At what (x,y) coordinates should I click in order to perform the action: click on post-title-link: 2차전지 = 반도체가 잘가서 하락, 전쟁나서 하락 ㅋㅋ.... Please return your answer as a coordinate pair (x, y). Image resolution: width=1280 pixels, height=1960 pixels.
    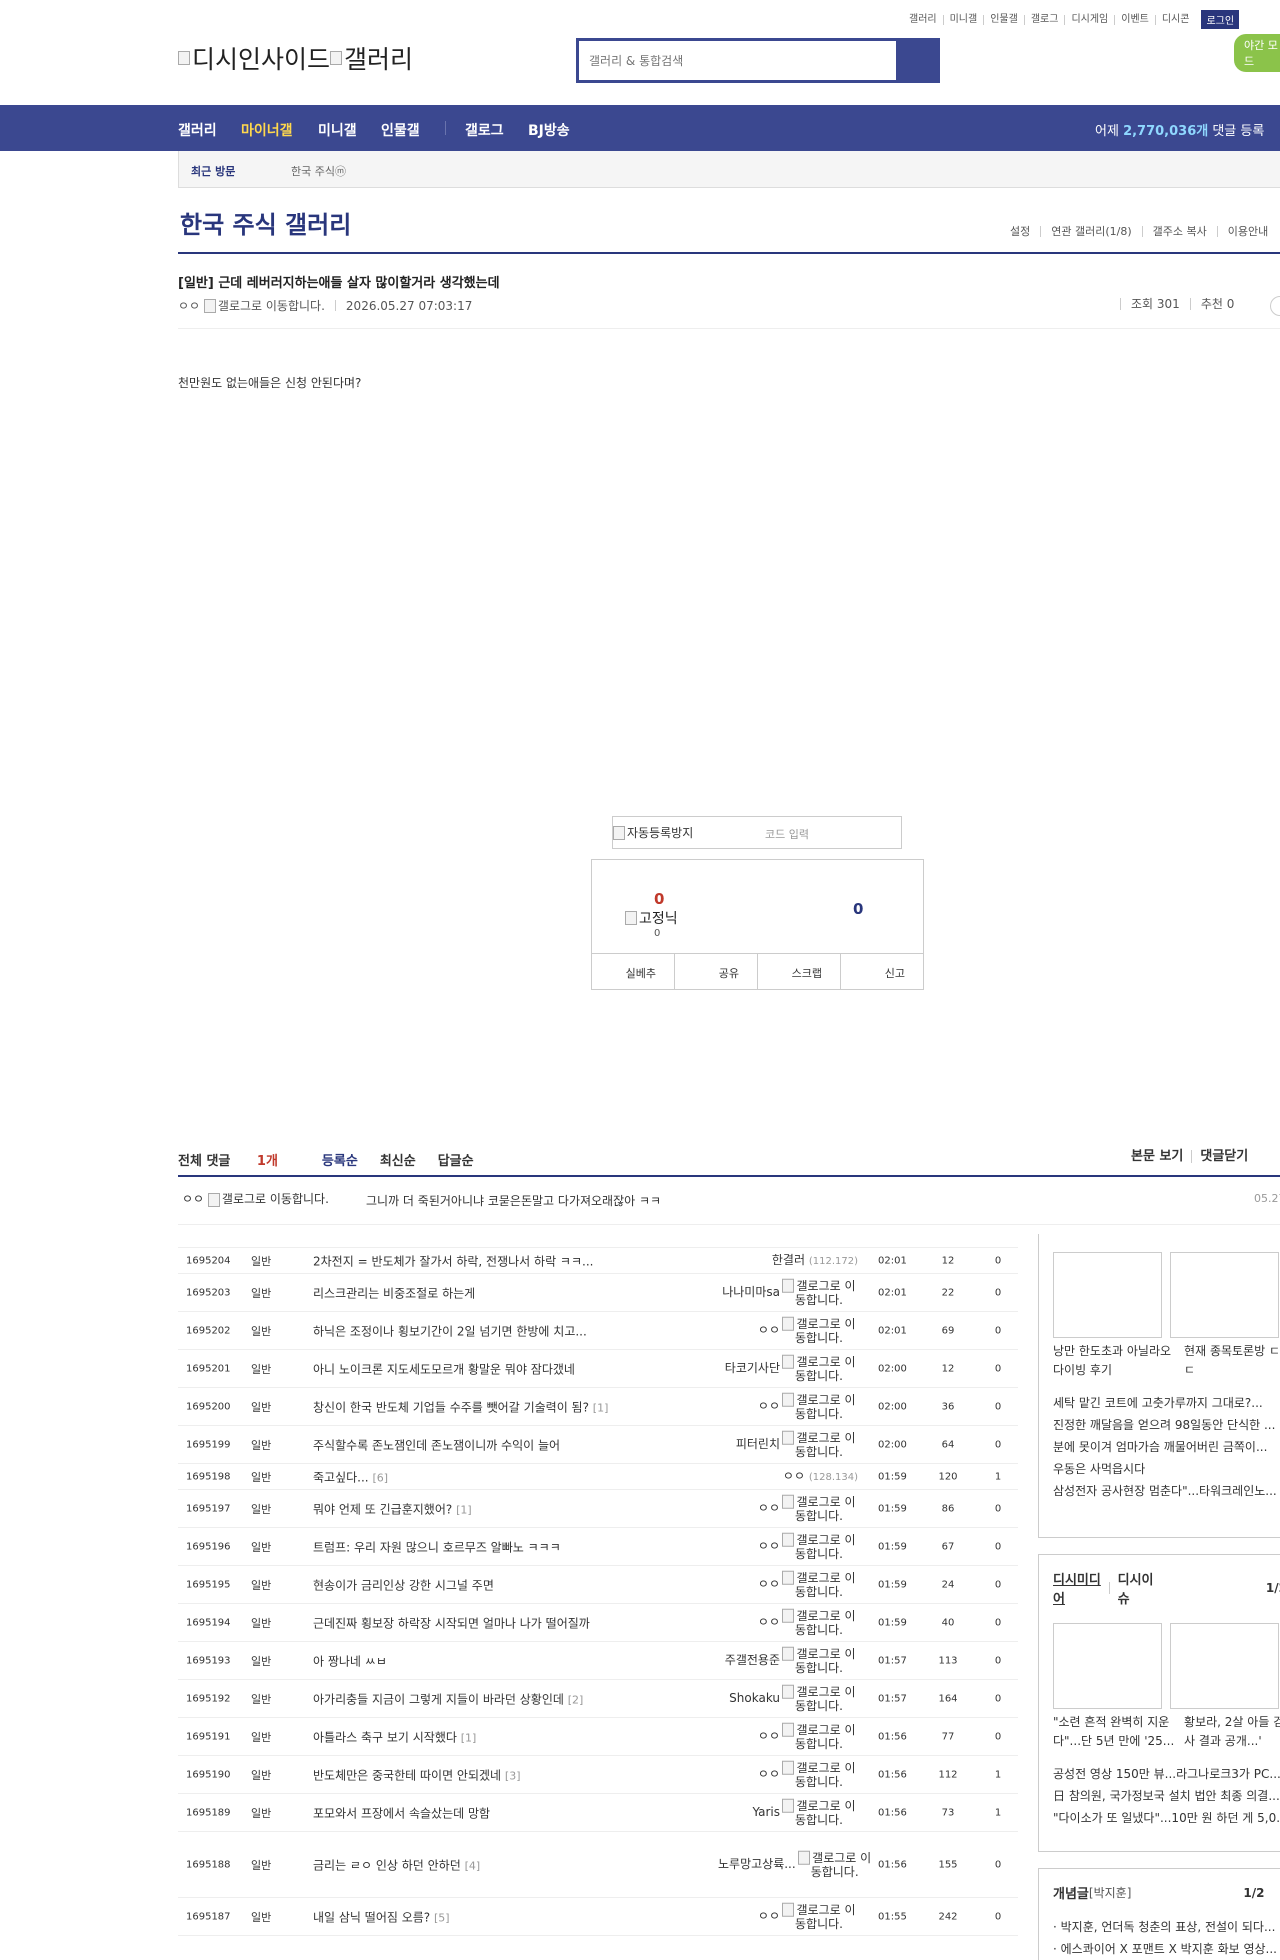
    Looking at the image, I should click on (453, 1260).